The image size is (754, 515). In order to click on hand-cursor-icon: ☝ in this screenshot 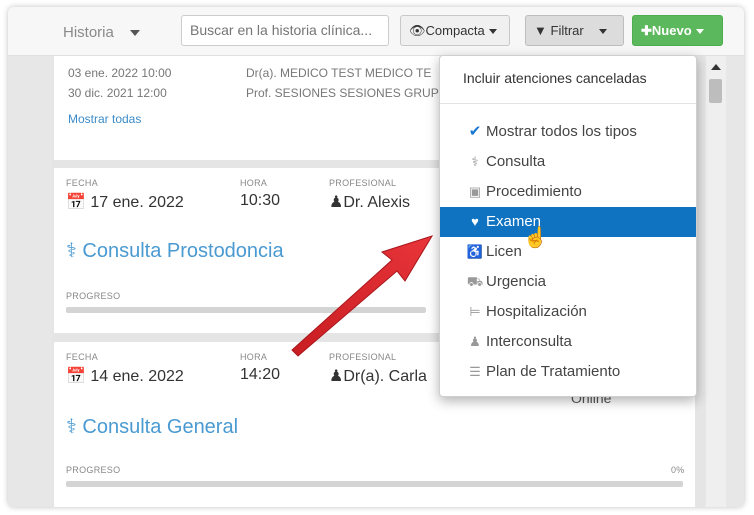, I will do `click(535, 238)`.